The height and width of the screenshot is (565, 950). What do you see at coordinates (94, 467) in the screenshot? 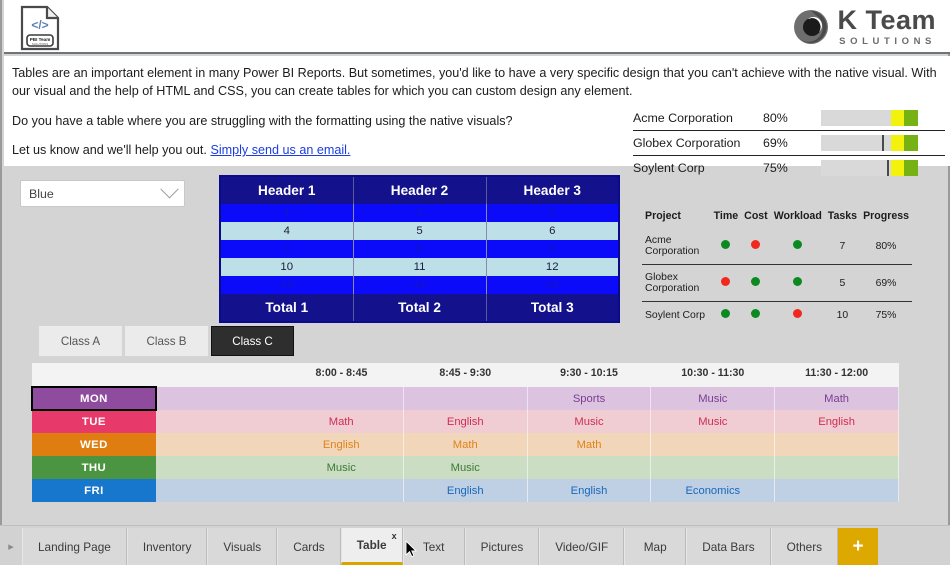
I see `schedule-day-label-thu: THU` at bounding box center [94, 467].